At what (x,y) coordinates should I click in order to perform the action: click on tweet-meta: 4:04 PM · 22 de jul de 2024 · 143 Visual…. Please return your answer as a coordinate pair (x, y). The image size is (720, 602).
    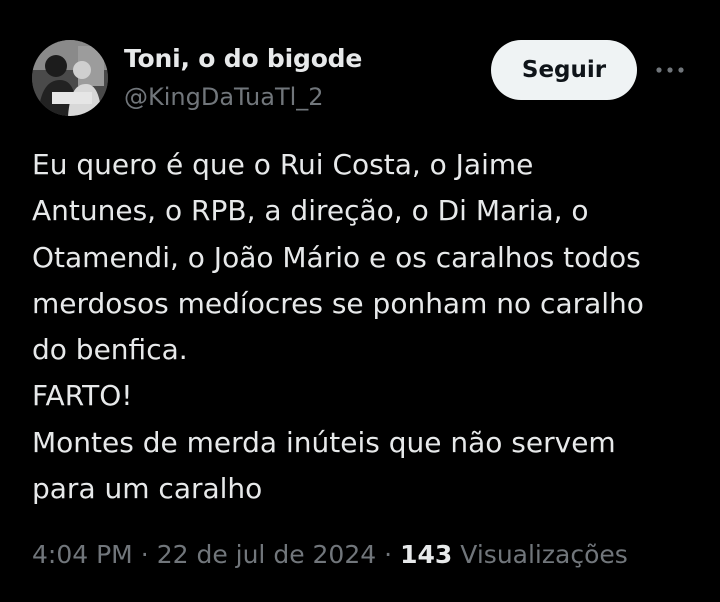
    Looking at the image, I should click on (330, 554).